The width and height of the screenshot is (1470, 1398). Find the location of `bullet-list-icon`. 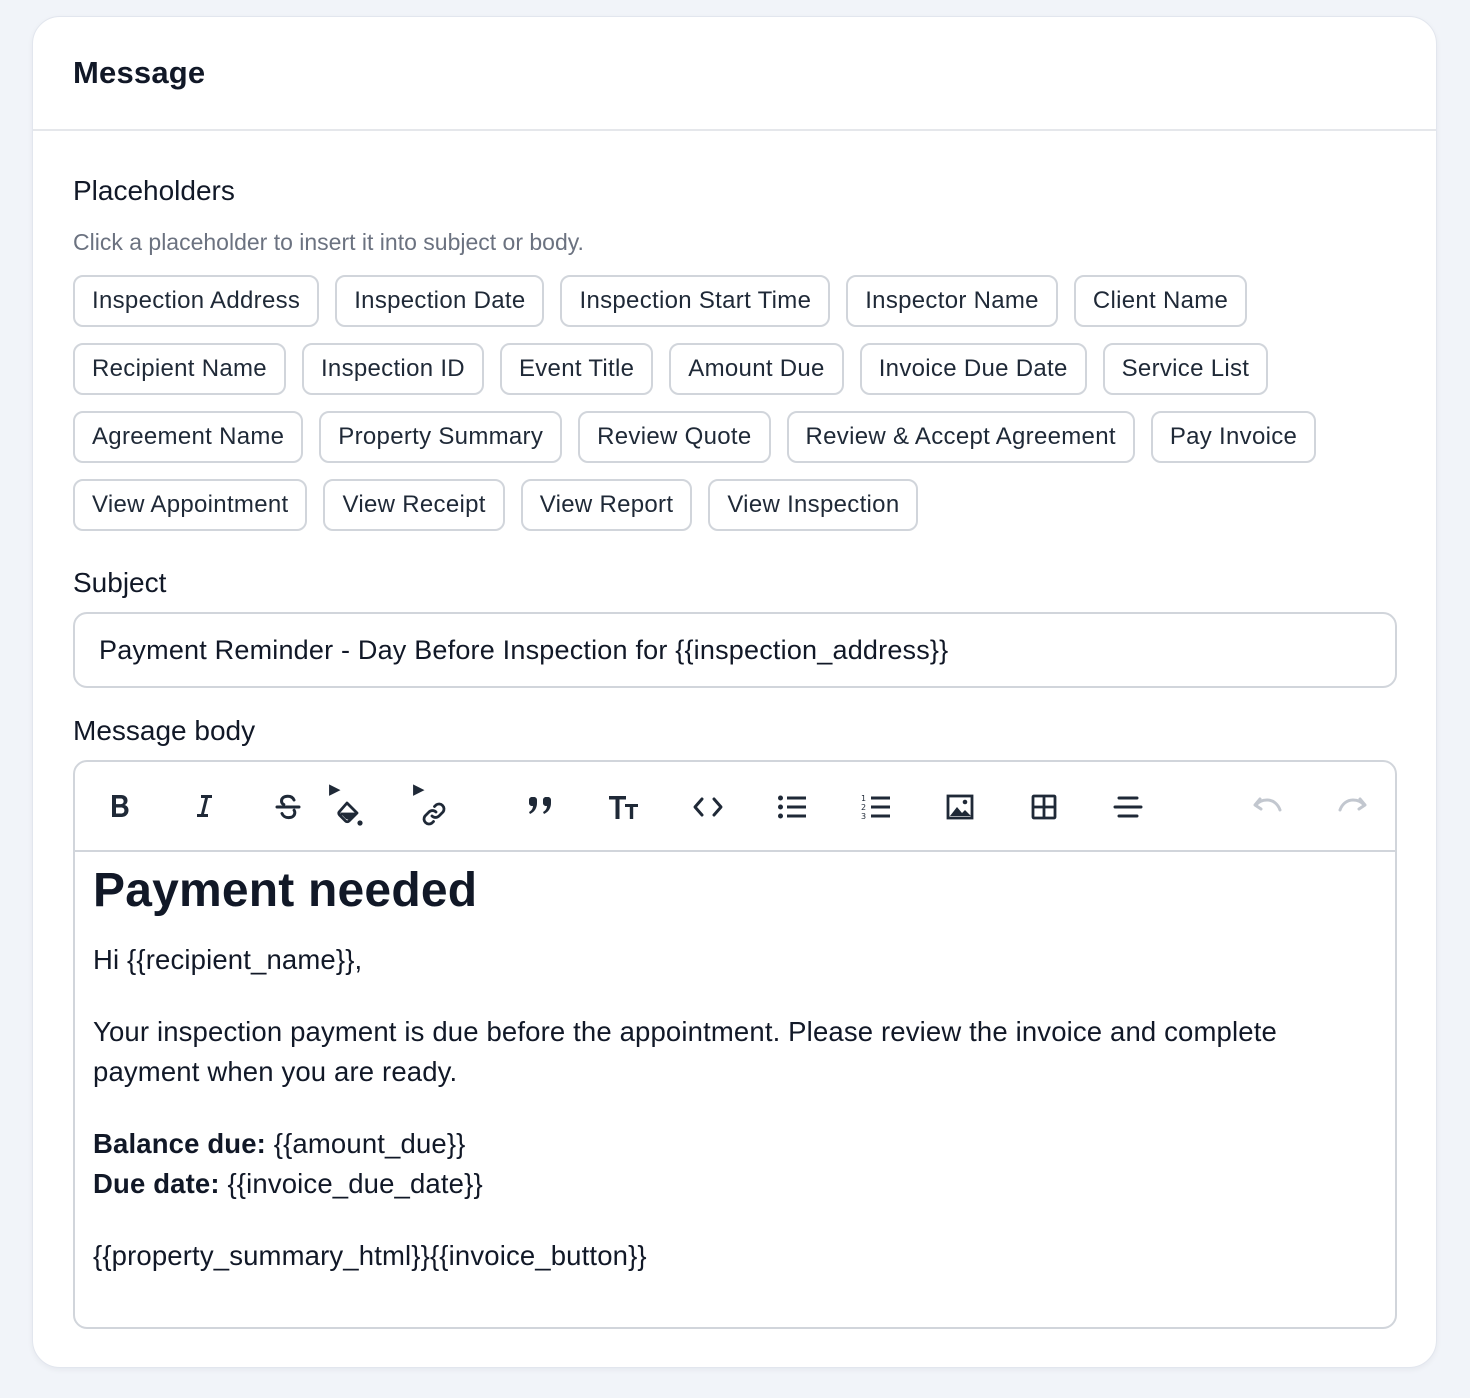

bullet-list-icon is located at coordinates (792, 807).